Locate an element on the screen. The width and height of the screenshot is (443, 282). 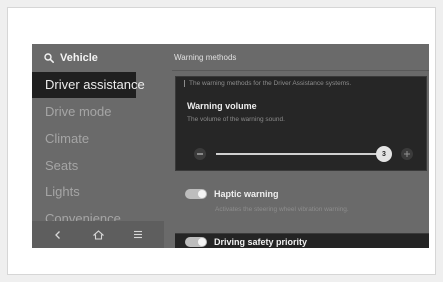
volume-decrease-button is located at coordinates (200, 154).